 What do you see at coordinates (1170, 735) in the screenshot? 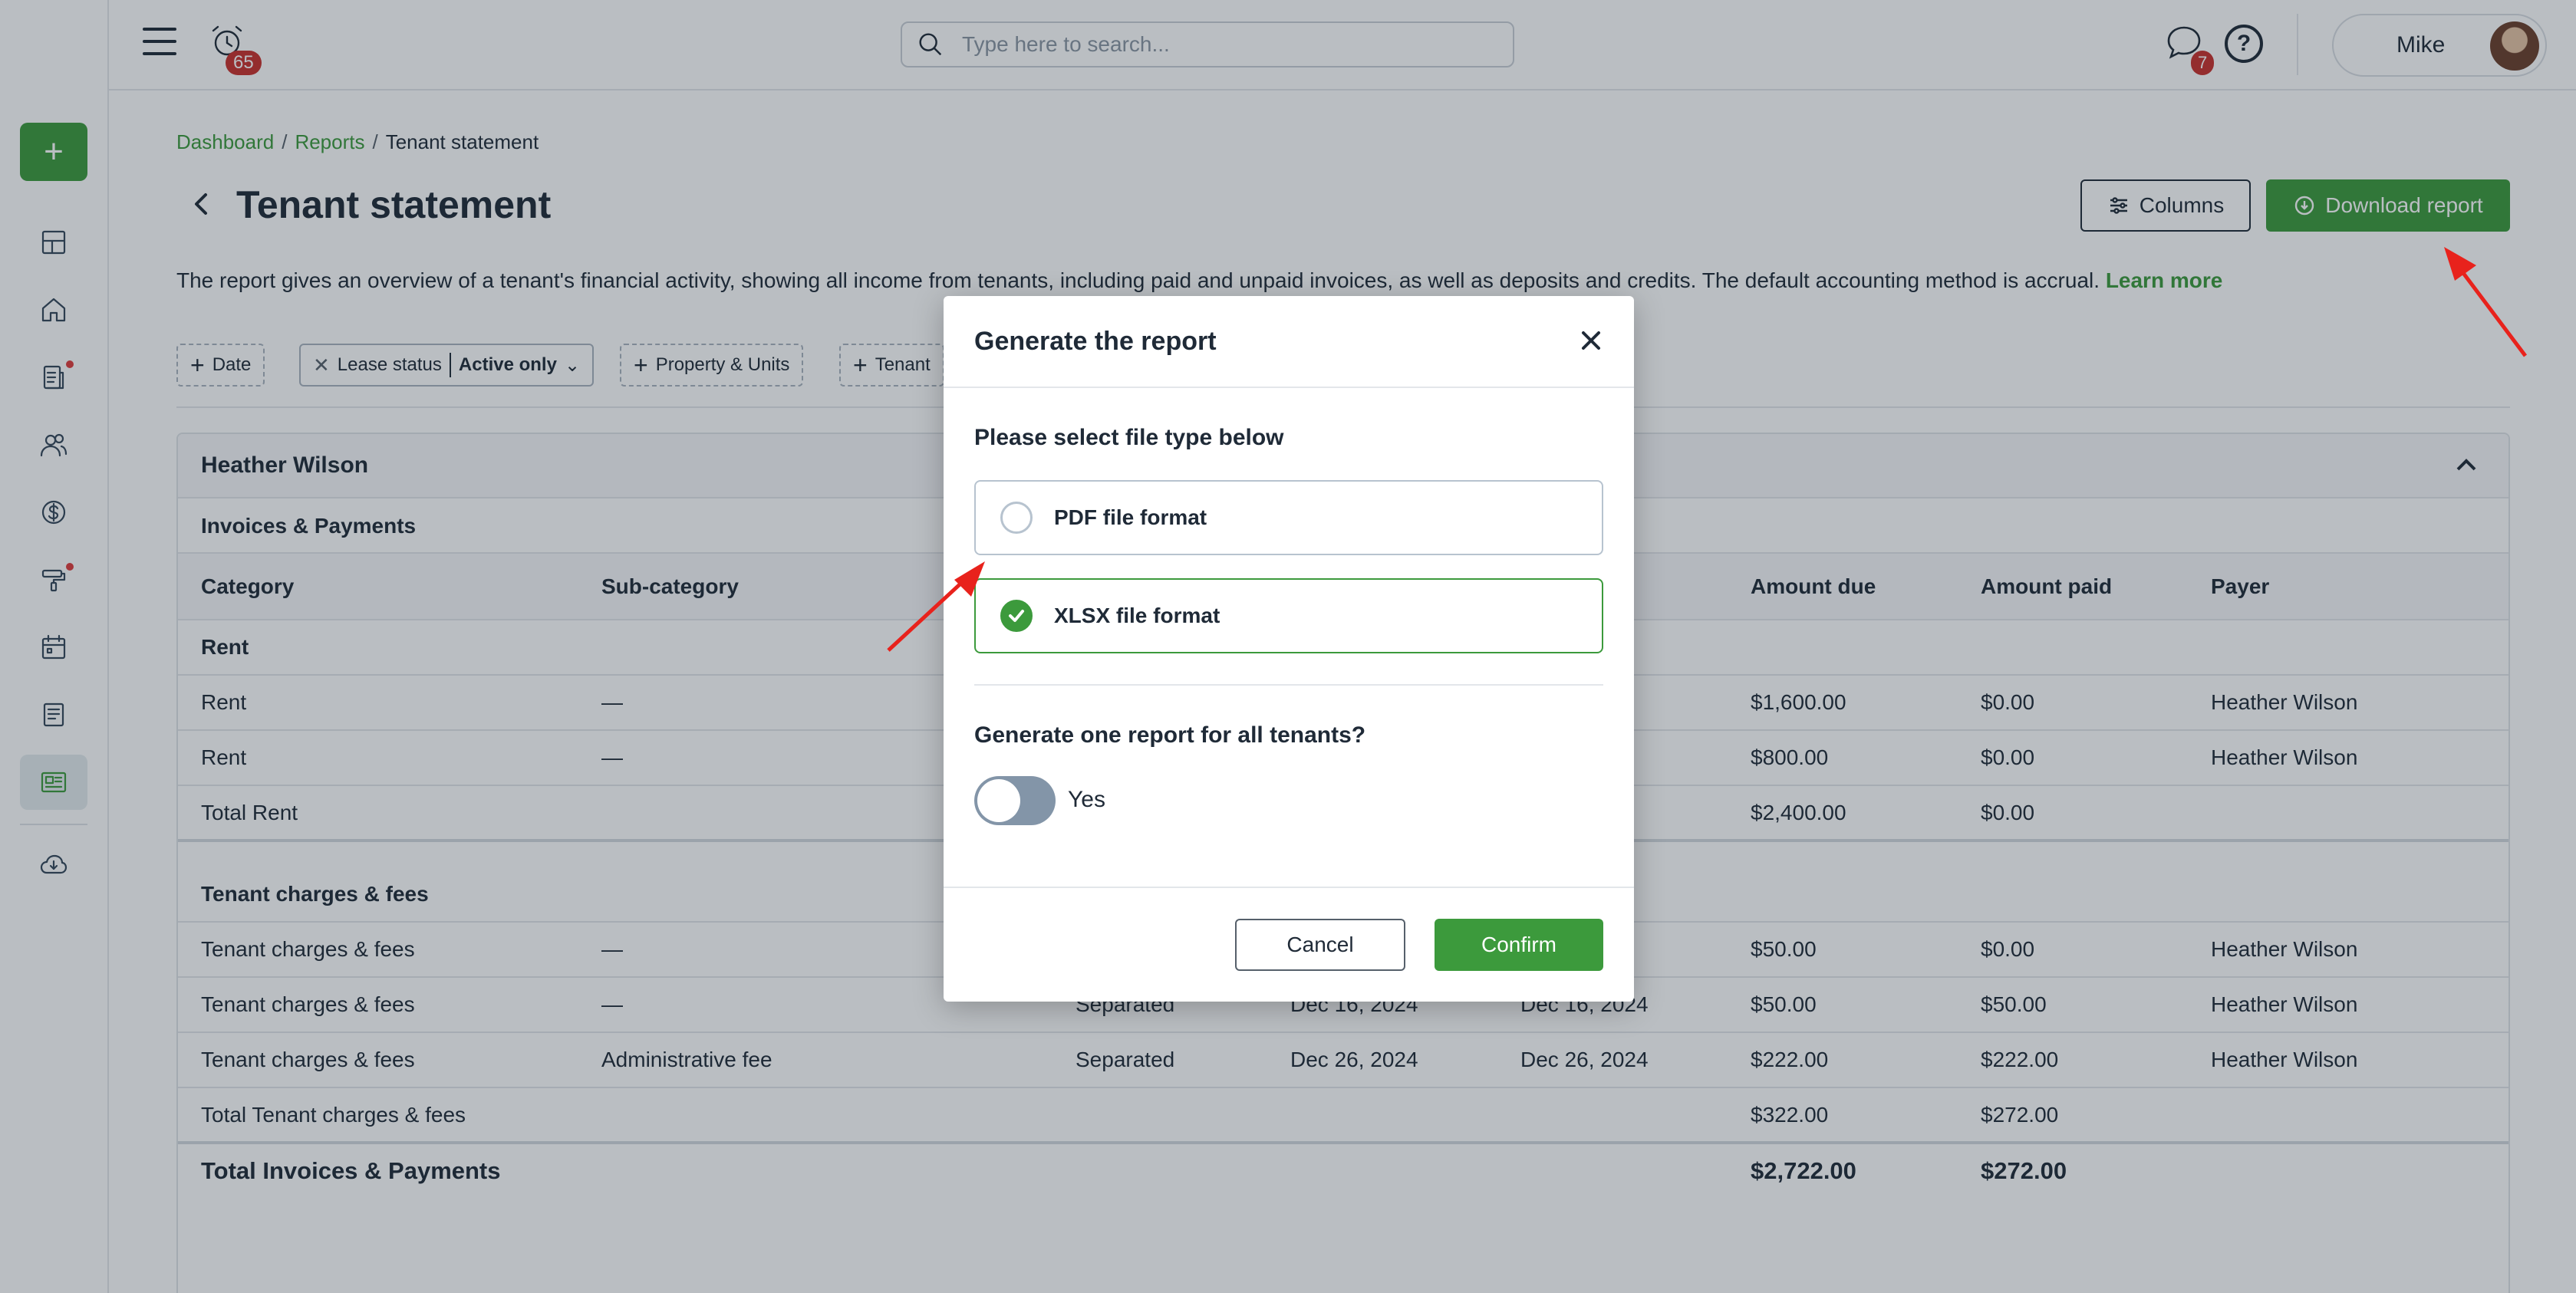
I see `all-tenants-prompt: Generate one report for all tenants?` at bounding box center [1170, 735].